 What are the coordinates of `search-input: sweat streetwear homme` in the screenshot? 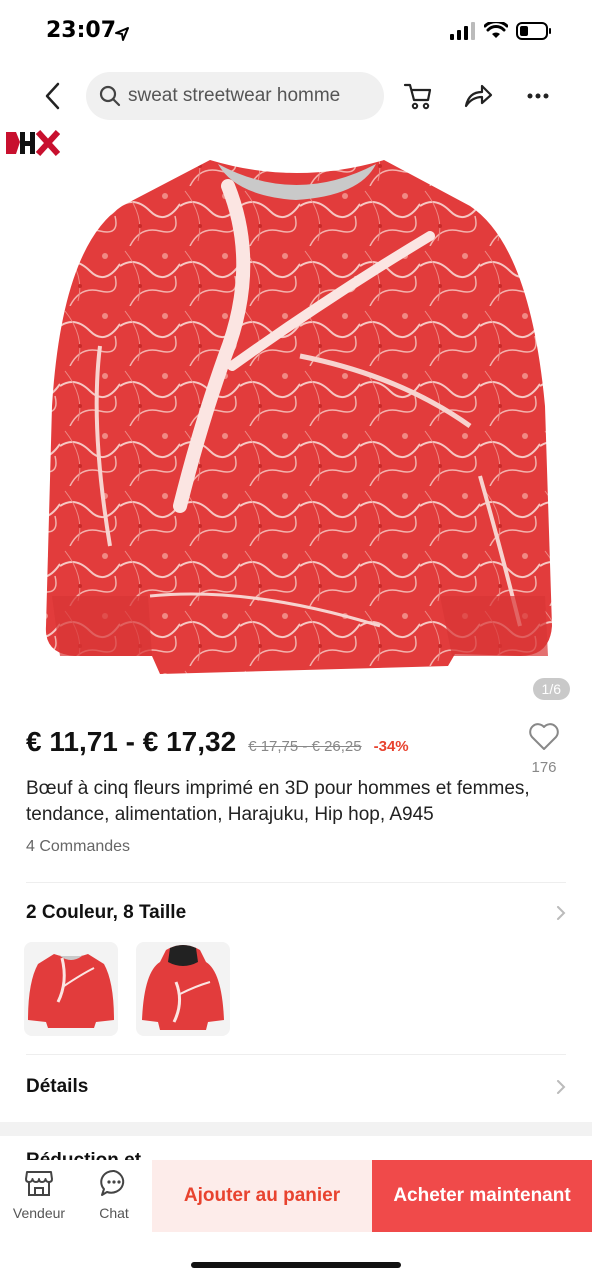 It's located at (235, 96).